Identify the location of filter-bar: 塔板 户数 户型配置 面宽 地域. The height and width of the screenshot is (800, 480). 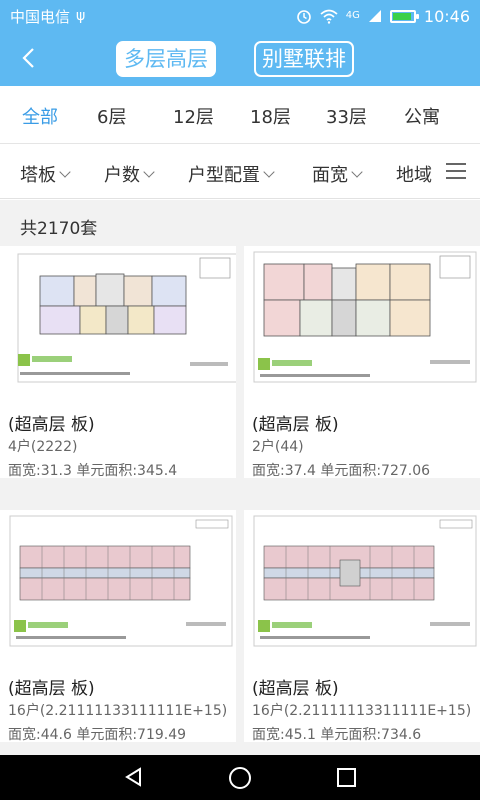
(240, 172).